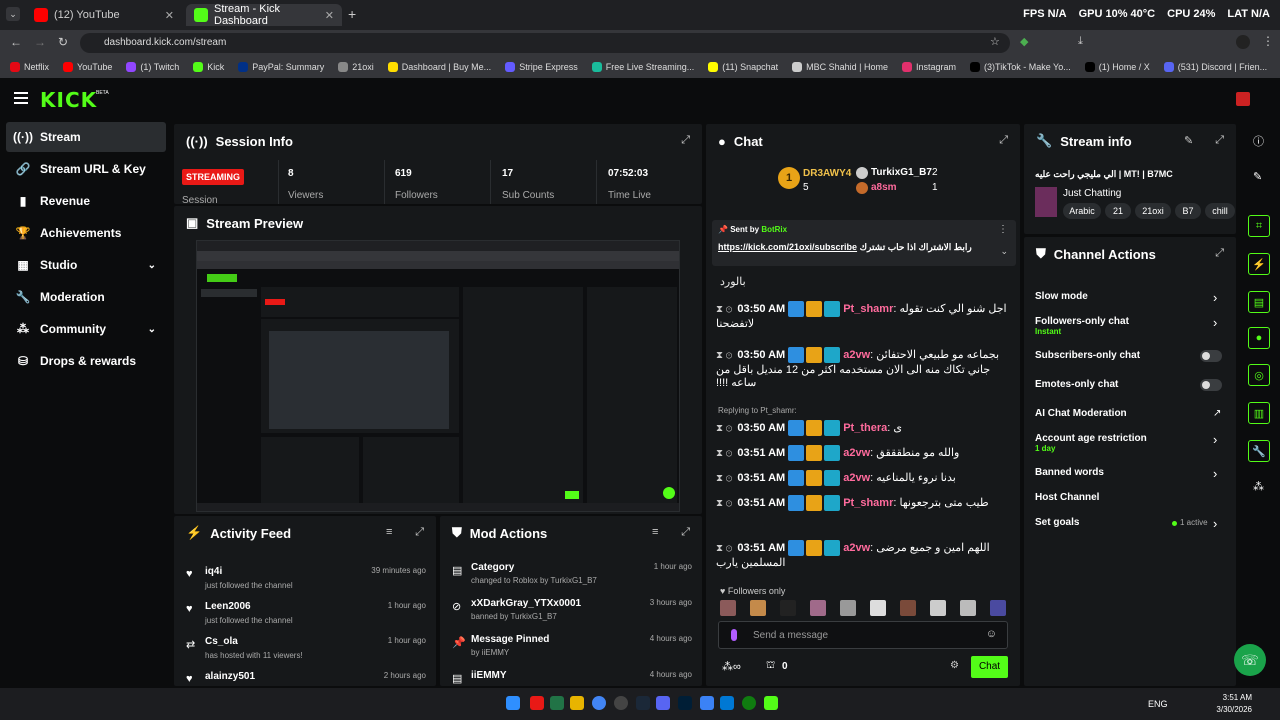  Describe the element at coordinates (513, 703) in the screenshot. I see `windows-start-icon` at that location.